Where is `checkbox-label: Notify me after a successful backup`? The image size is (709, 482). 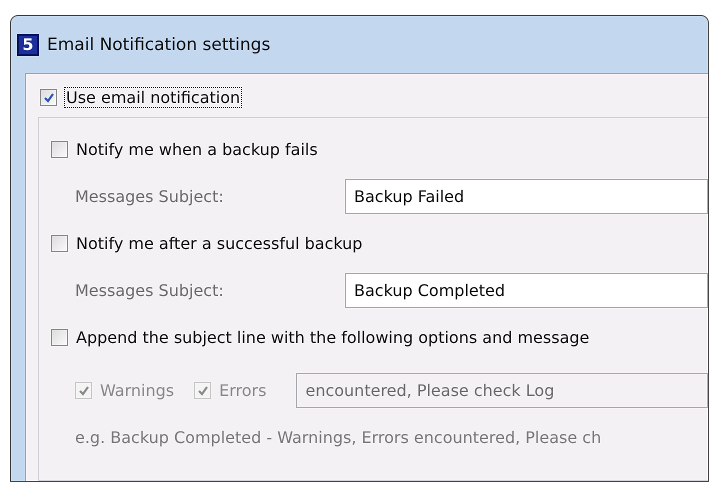 checkbox-label: Notify me after a successful backup is located at coordinates (219, 243).